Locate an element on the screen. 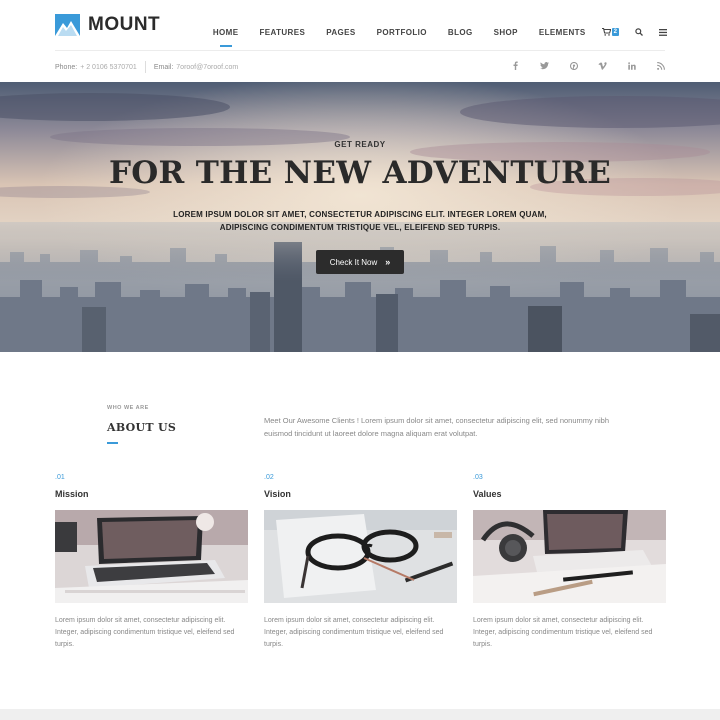  hero-button-label: Check It Now is located at coordinates (353, 262).